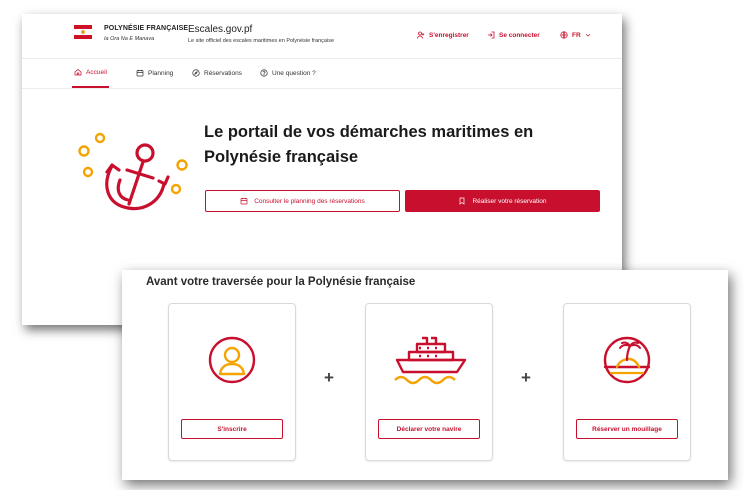 The image size is (744, 490). What do you see at coordinates (462, 201) in the screenshot?
I see `bookmark-icon` at bounding box center [462, 201].